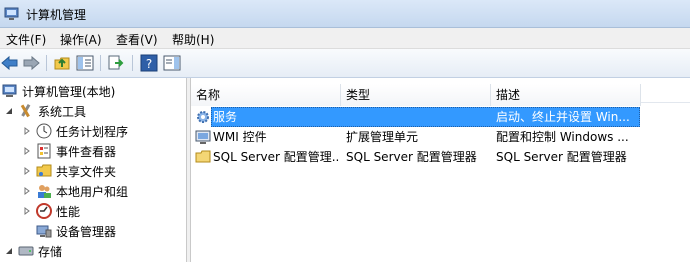 The image size is (690, 262). What do you see at coordinates (44, 131) in the screenshot?
I see `clock-icon` at bounding box center [44, 131].